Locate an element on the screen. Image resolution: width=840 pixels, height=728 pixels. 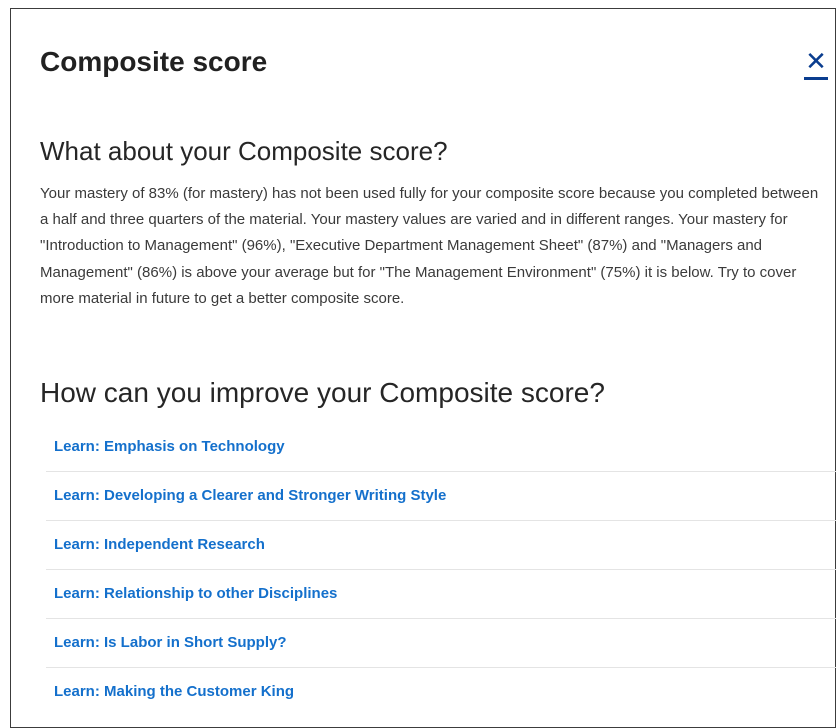
dialog-title: Composite score is located at coordinates (154, 61).